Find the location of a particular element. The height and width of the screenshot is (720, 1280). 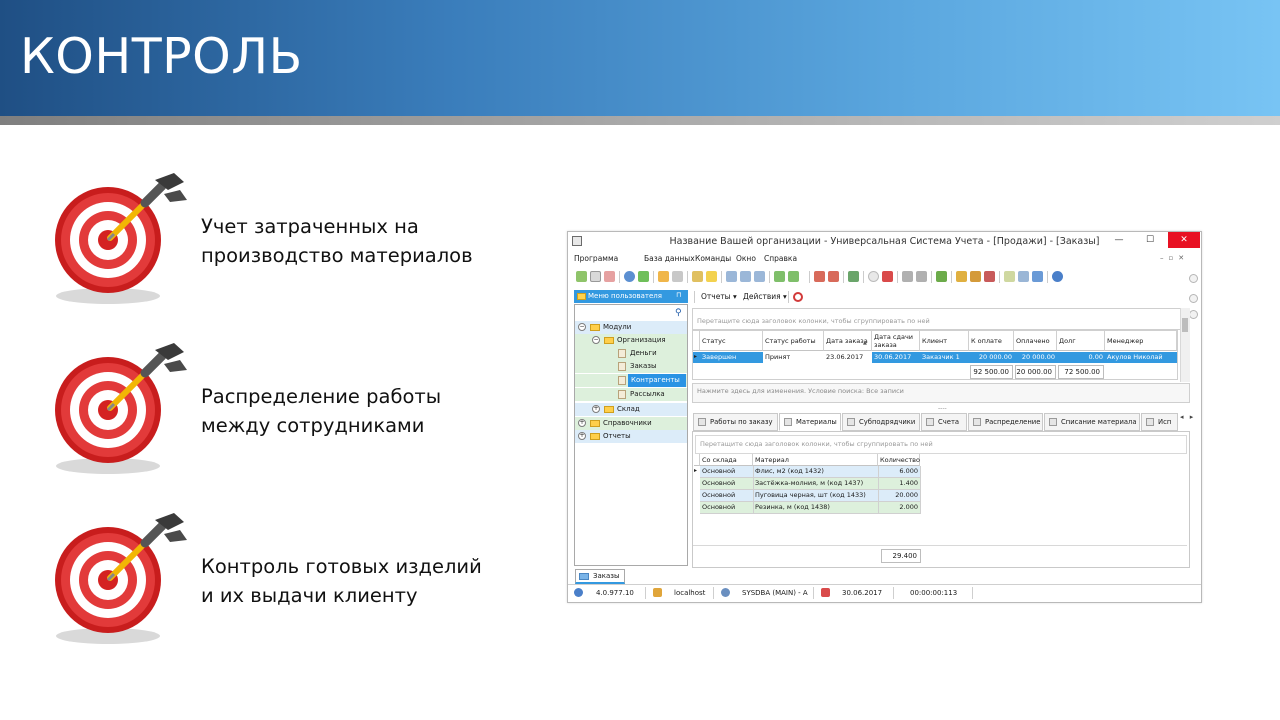

title-underline is located at coordinates (640, 120).